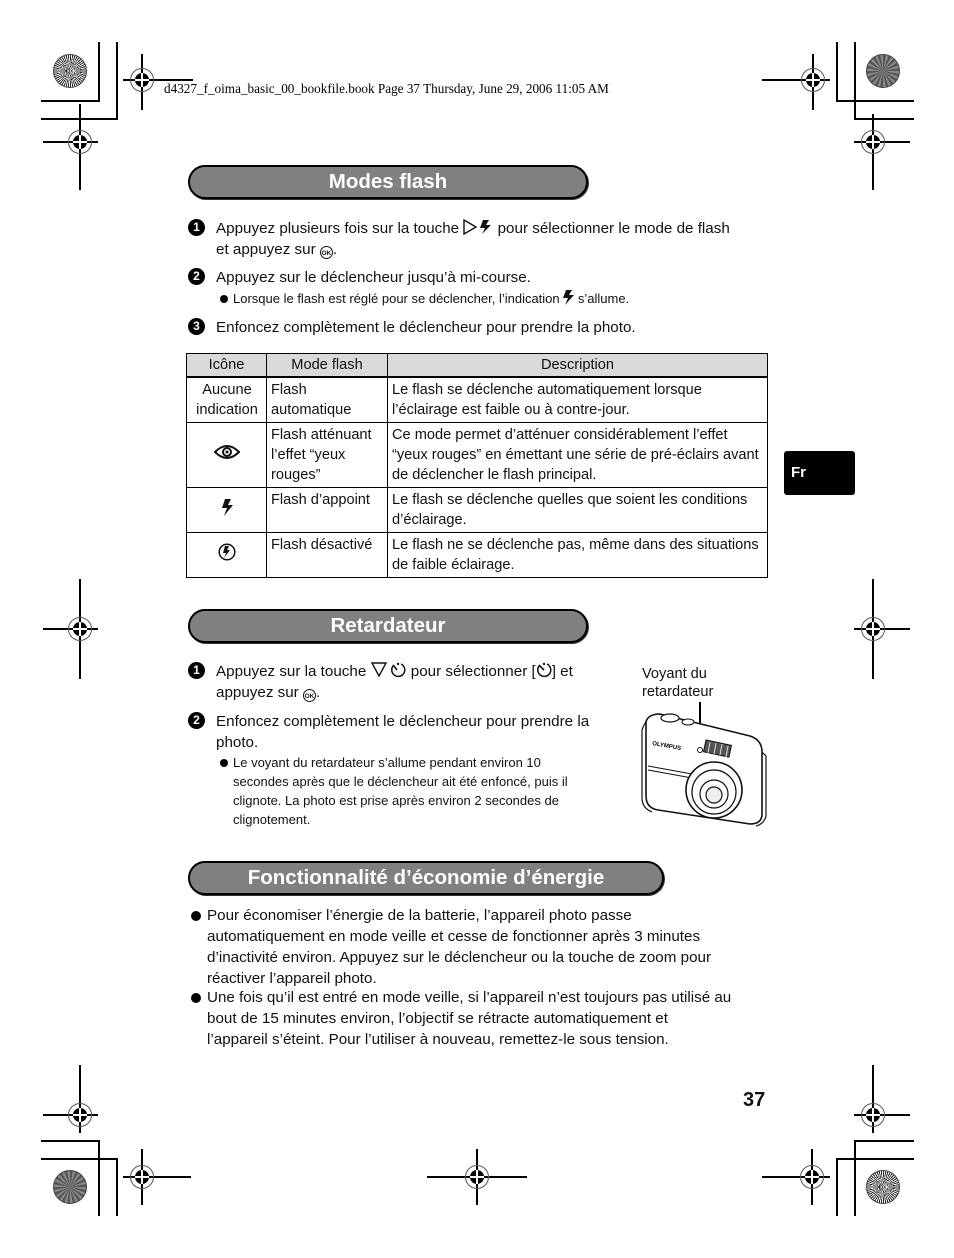 The image size is (954, 1258). Describe the element at coordinates (388, 626) in the screenshot. I see `section-title-self-timer: Retardateur` at that location.